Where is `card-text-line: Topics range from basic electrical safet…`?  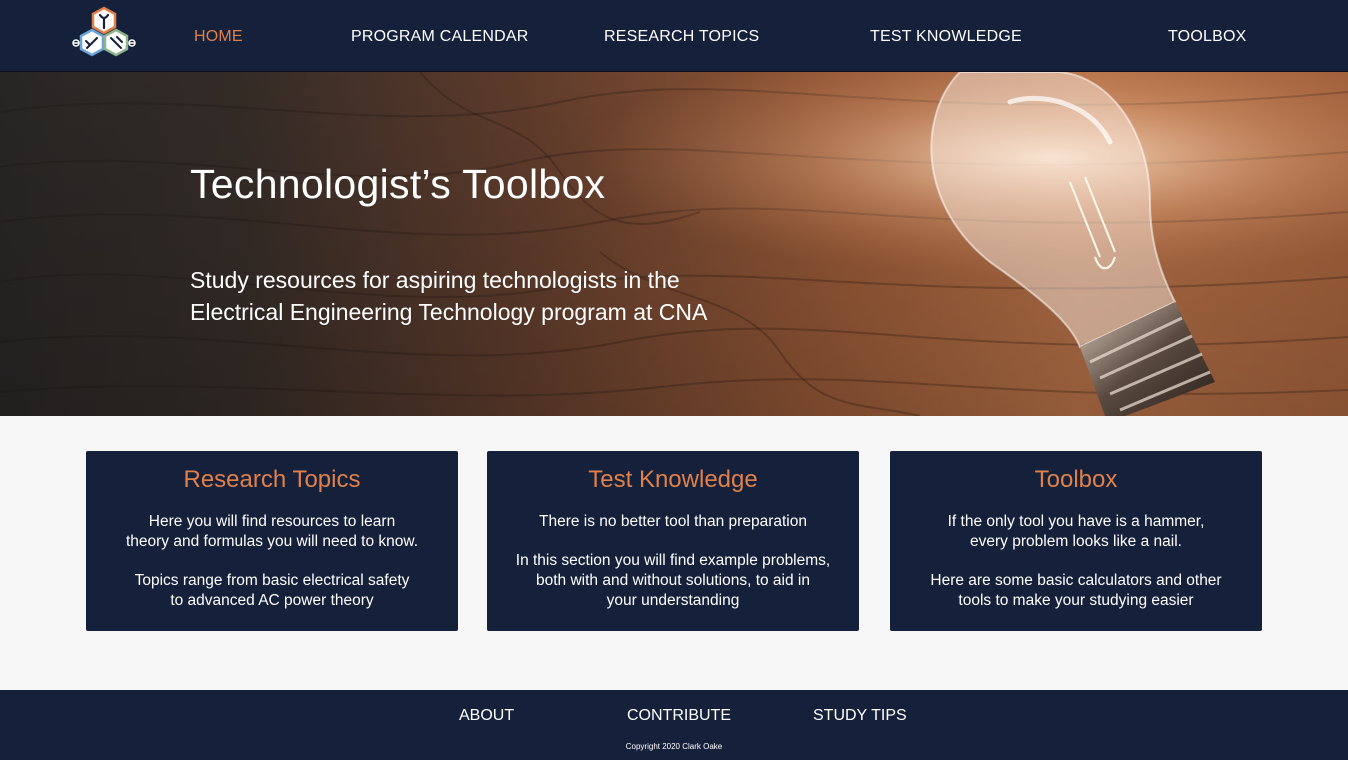 card-text-line: Topics range from basic electrical safet… is located at coordinates (272, 580).